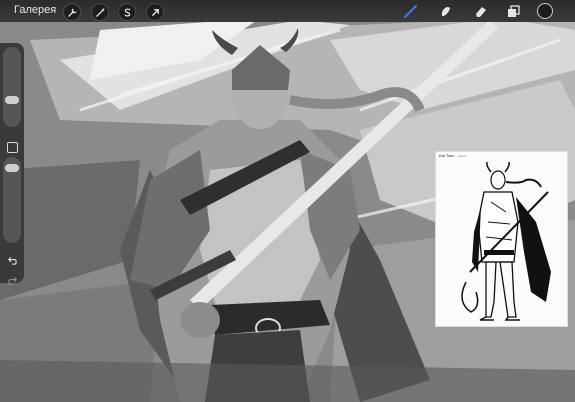 The image size is (575, 402). Describe the element at coordinates (72, 12) in the screenshot. I see `wrench-icon` at that location.